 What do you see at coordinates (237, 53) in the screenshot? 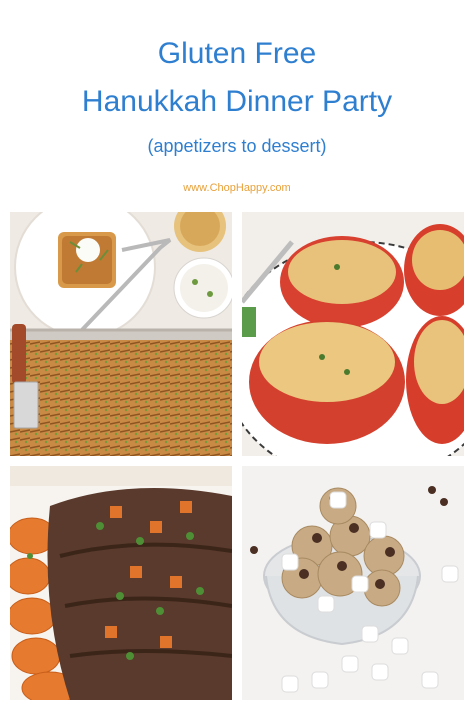
I see `page-title-line1: Gluten Free` at bounding box center [237, 53].